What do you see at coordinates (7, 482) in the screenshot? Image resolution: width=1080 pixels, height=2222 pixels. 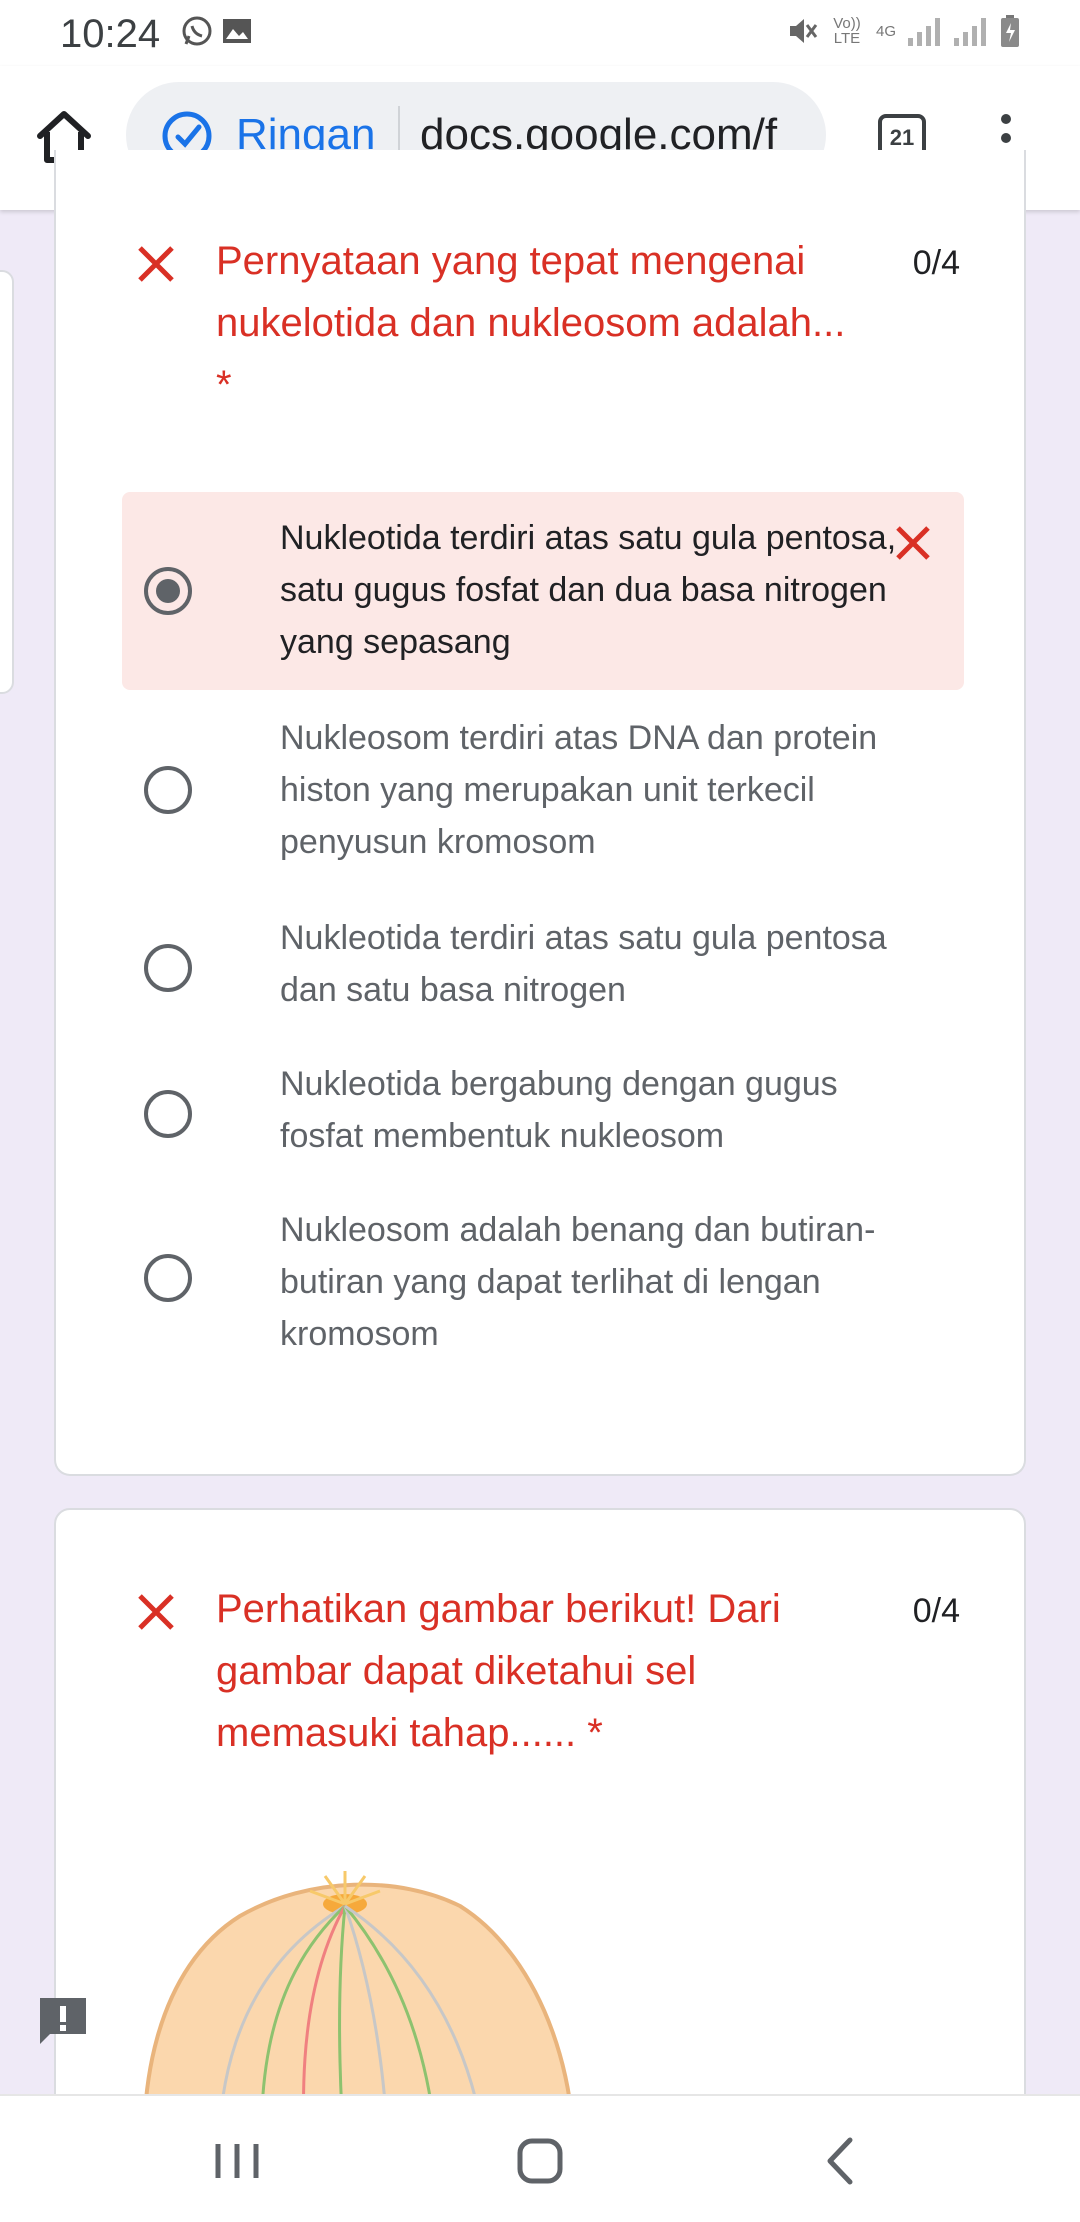 I see `background-panel-edge` at bounding box center [7, 482].